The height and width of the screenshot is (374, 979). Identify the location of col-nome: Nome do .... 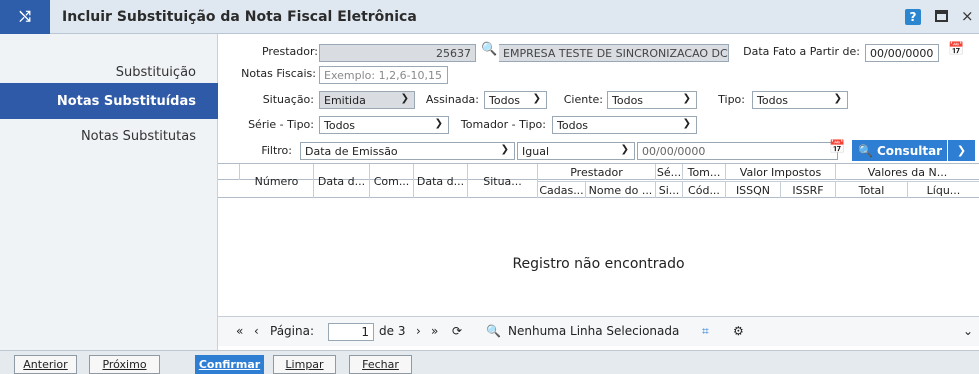
(621, 189).